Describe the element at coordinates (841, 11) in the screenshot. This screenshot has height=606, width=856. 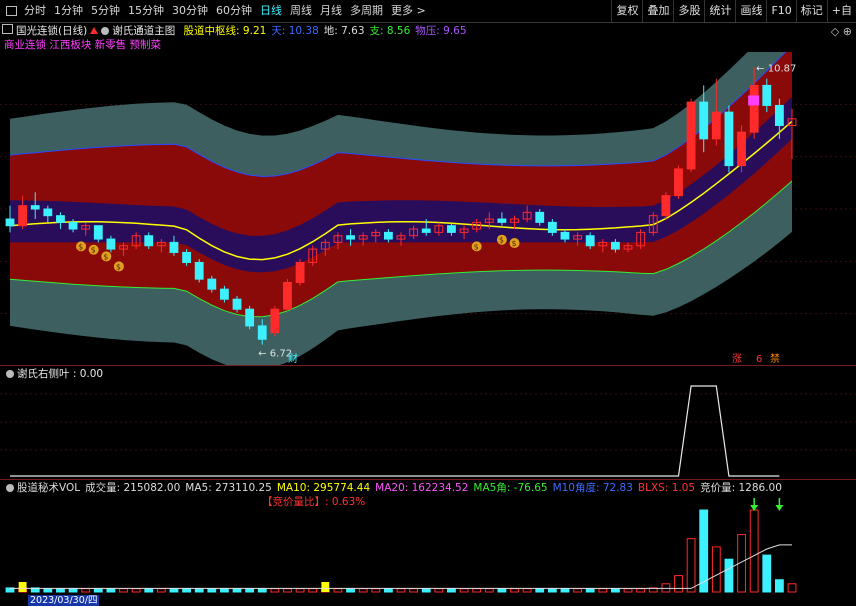
I see `tool-button-7: +自` at that location.